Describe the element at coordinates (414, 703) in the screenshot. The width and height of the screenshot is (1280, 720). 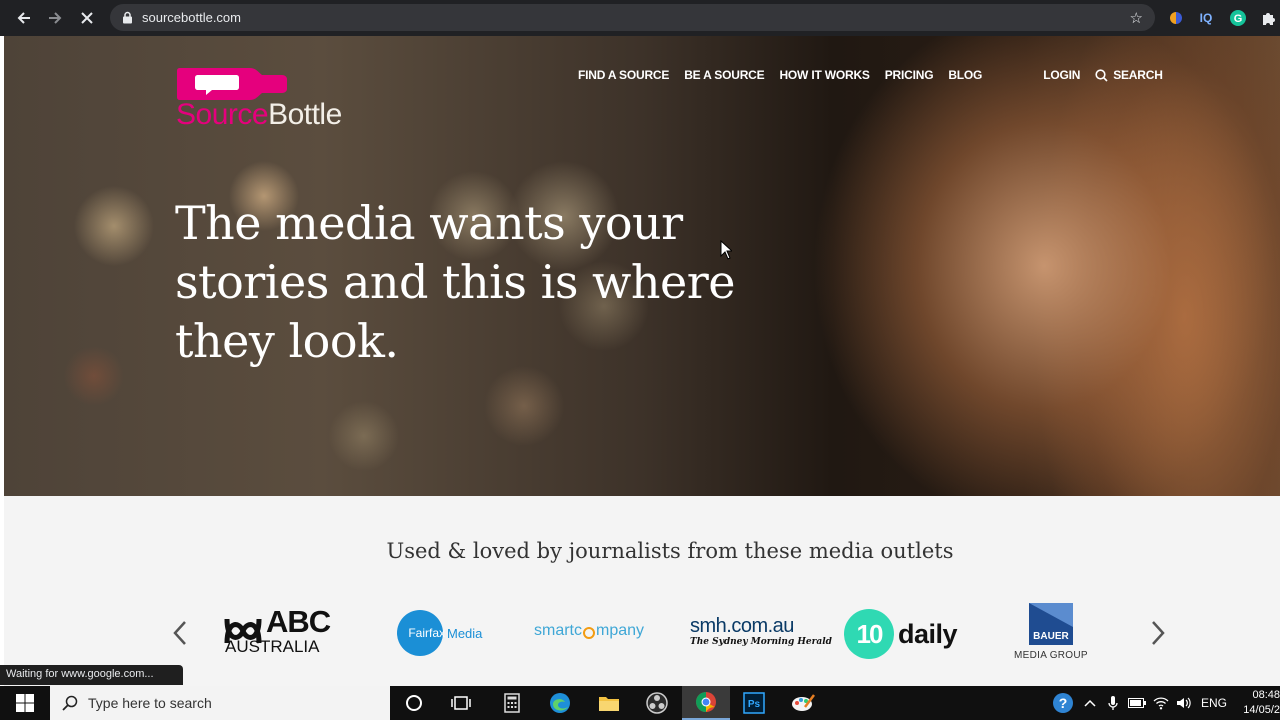
I see `cortana-icon` at that location.